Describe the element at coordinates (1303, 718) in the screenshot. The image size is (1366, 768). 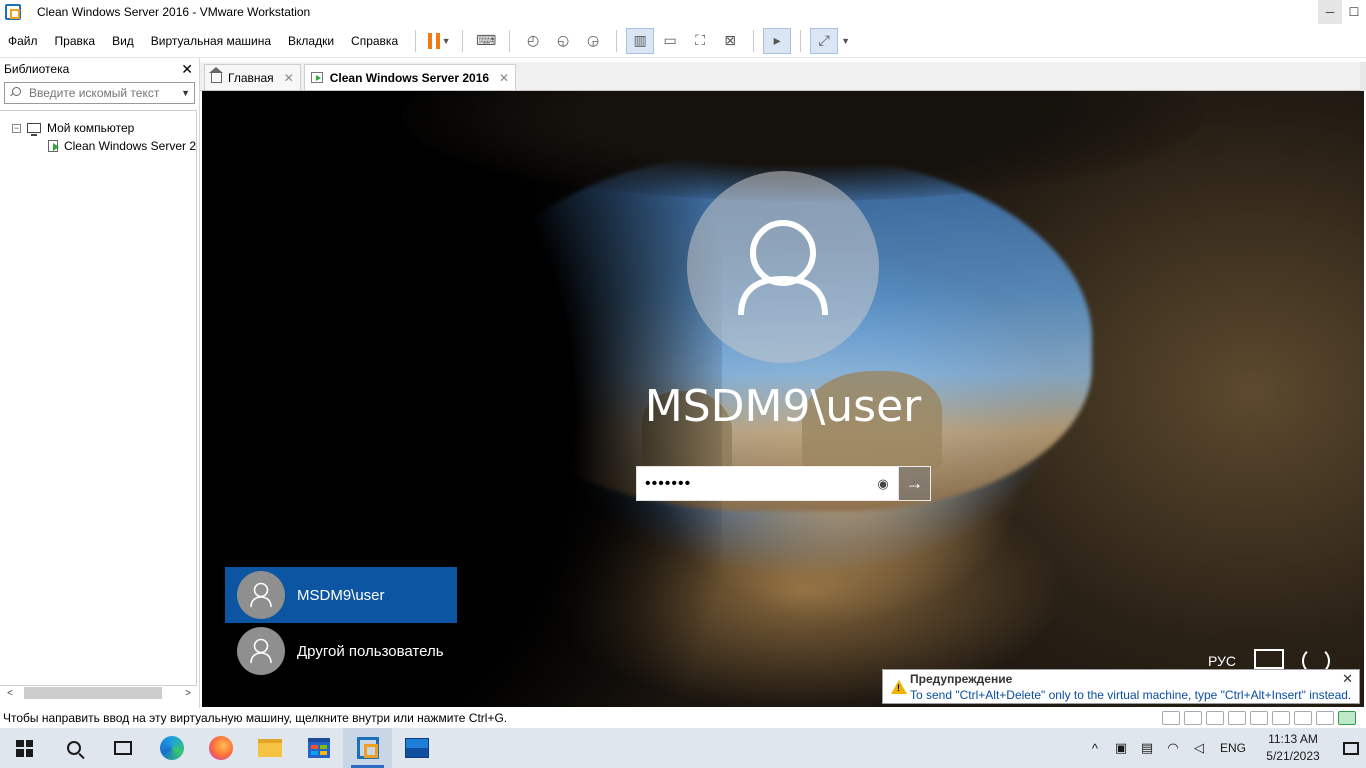
I see `display-icon` at that location.